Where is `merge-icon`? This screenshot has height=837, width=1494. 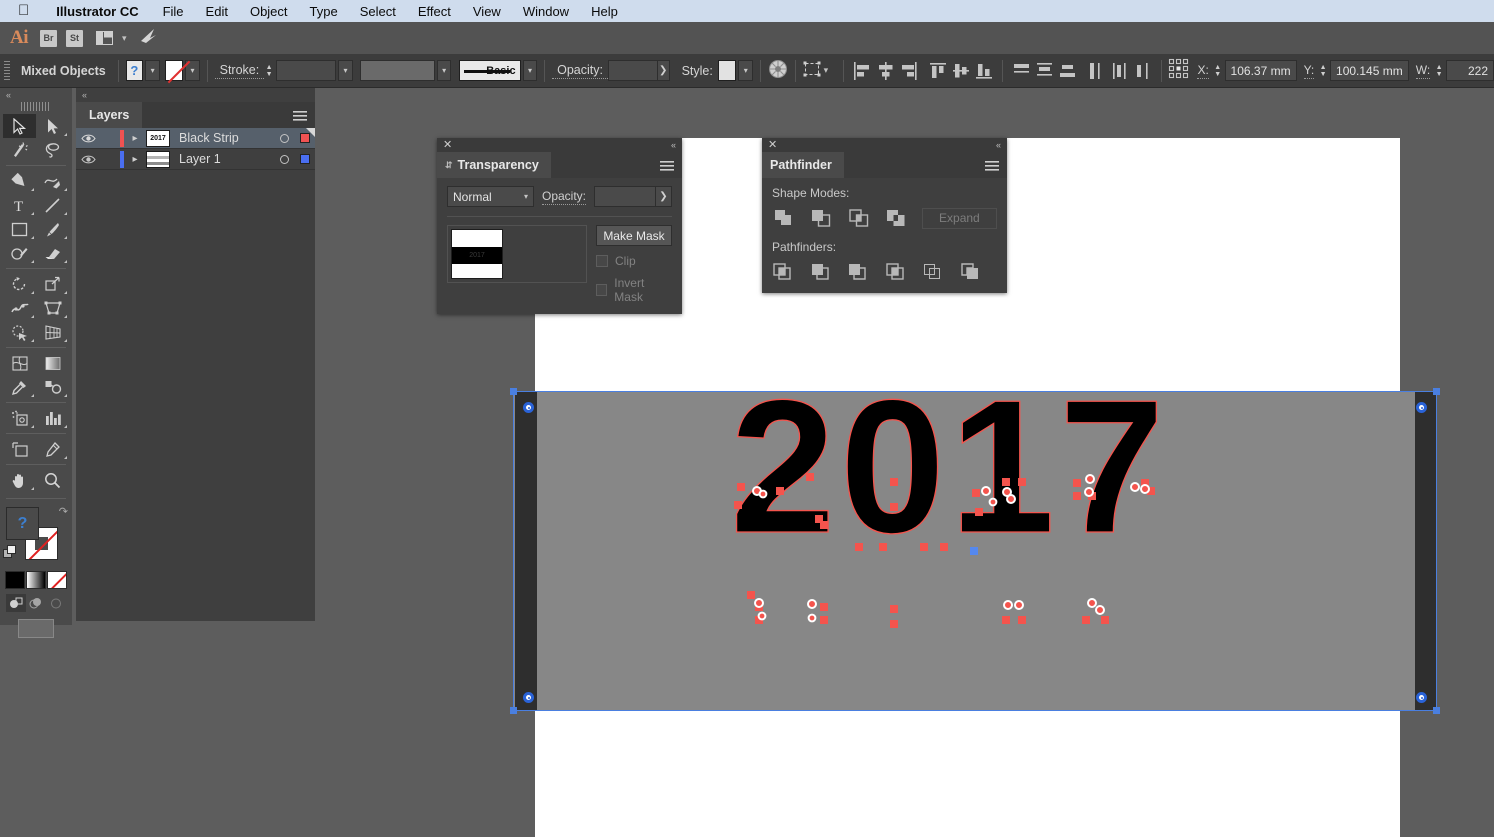 merge-icon is located at coordinates (858, 272).